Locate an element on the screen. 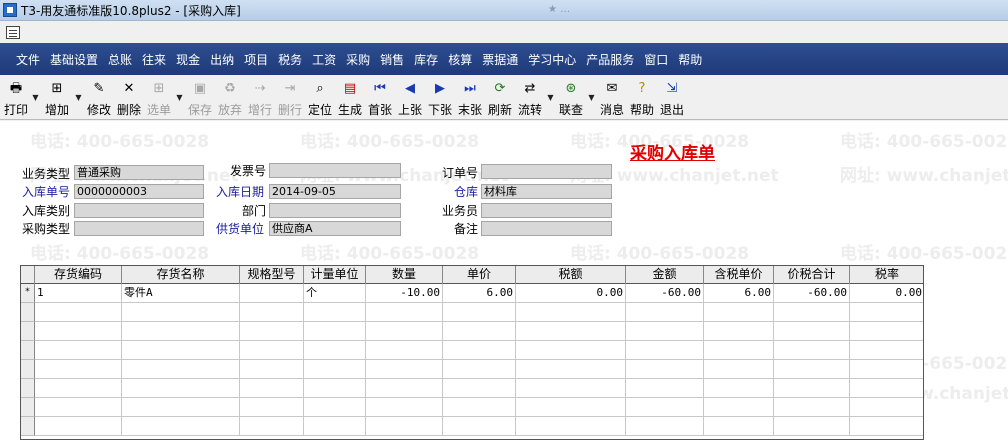 The height and width of the screenshot is (440, 1008). flow-button: ⇄ 流转 is located at coordinates (530, 97).